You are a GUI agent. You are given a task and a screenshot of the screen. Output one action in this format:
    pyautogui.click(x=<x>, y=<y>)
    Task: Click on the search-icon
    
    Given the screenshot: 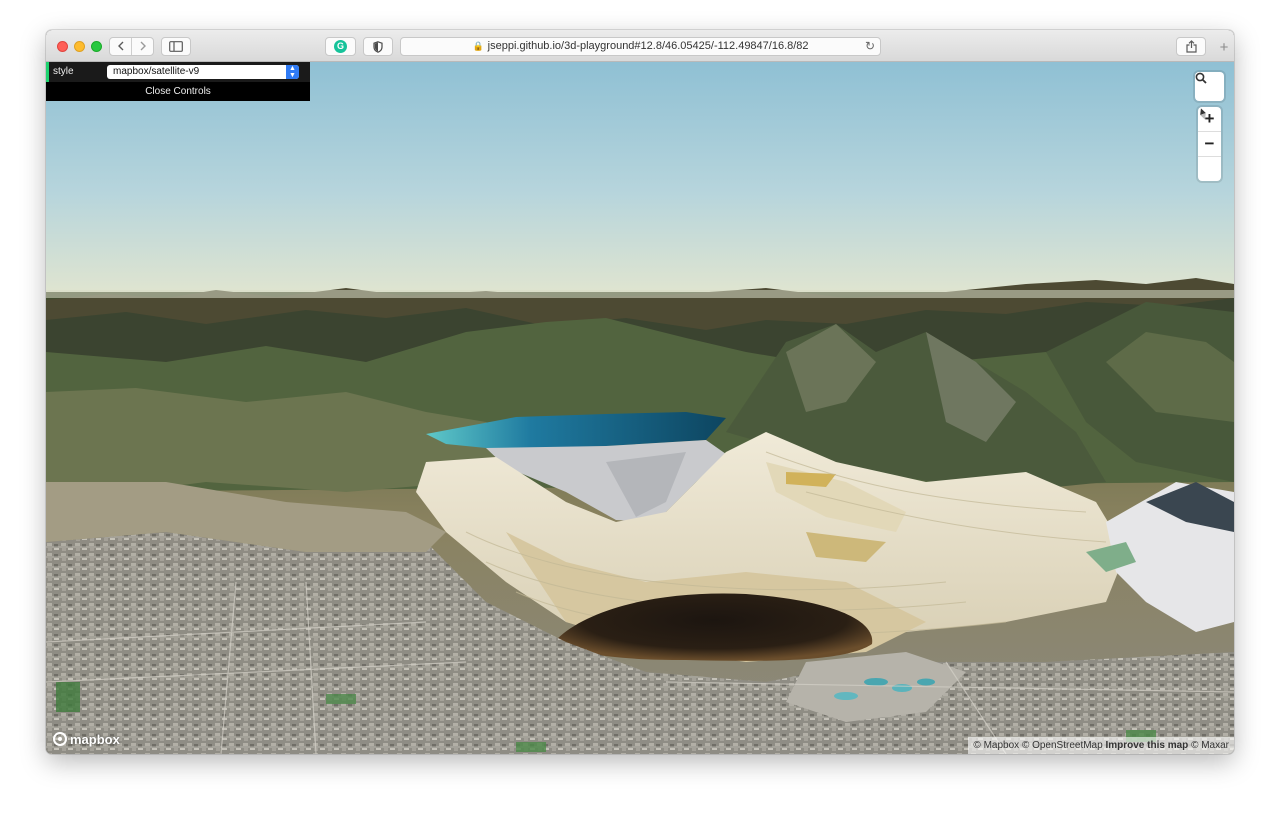 What is the action you would take?
    pyautogui.click(x=1201, y=78)
    